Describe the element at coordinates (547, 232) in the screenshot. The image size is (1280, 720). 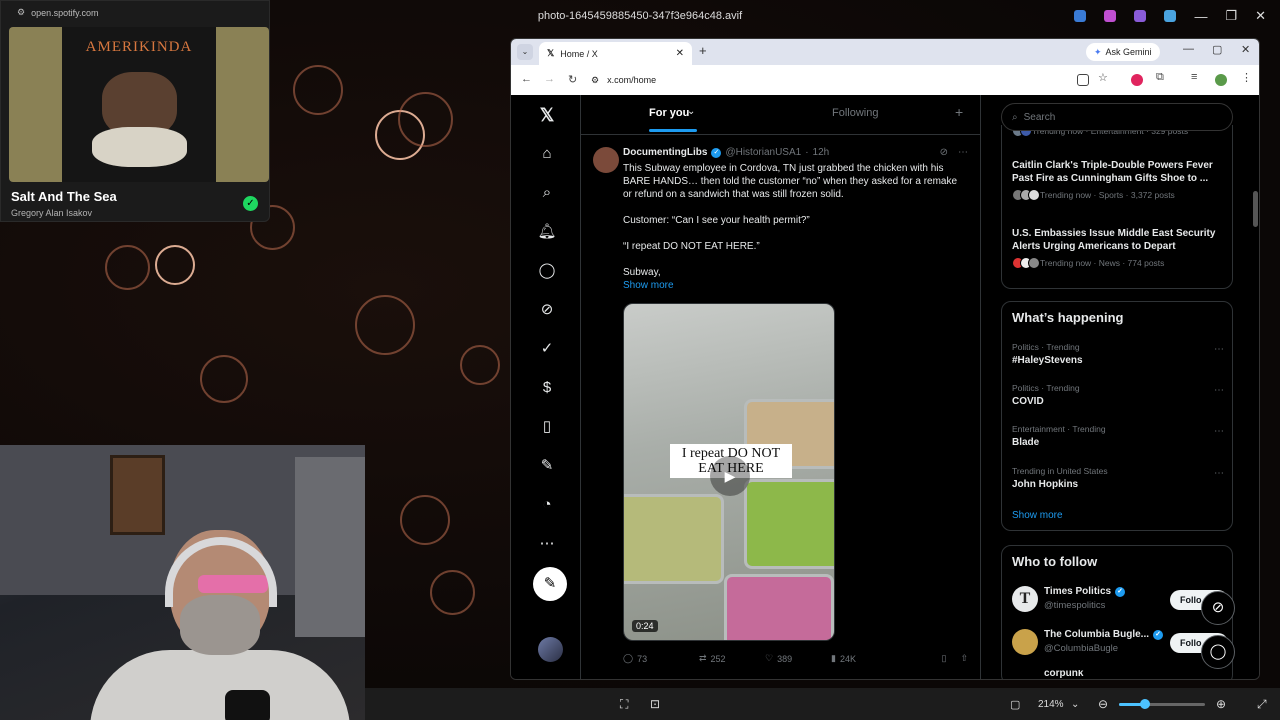
I see `notifications-bell-icon: 🔔︎` at that location.